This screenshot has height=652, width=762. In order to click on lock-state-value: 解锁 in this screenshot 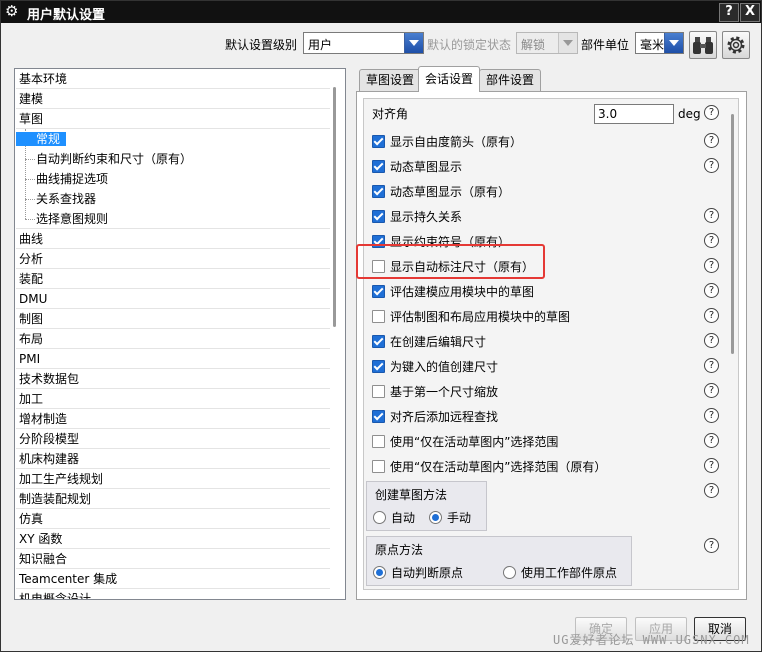, I will do `click(533, 45)`.